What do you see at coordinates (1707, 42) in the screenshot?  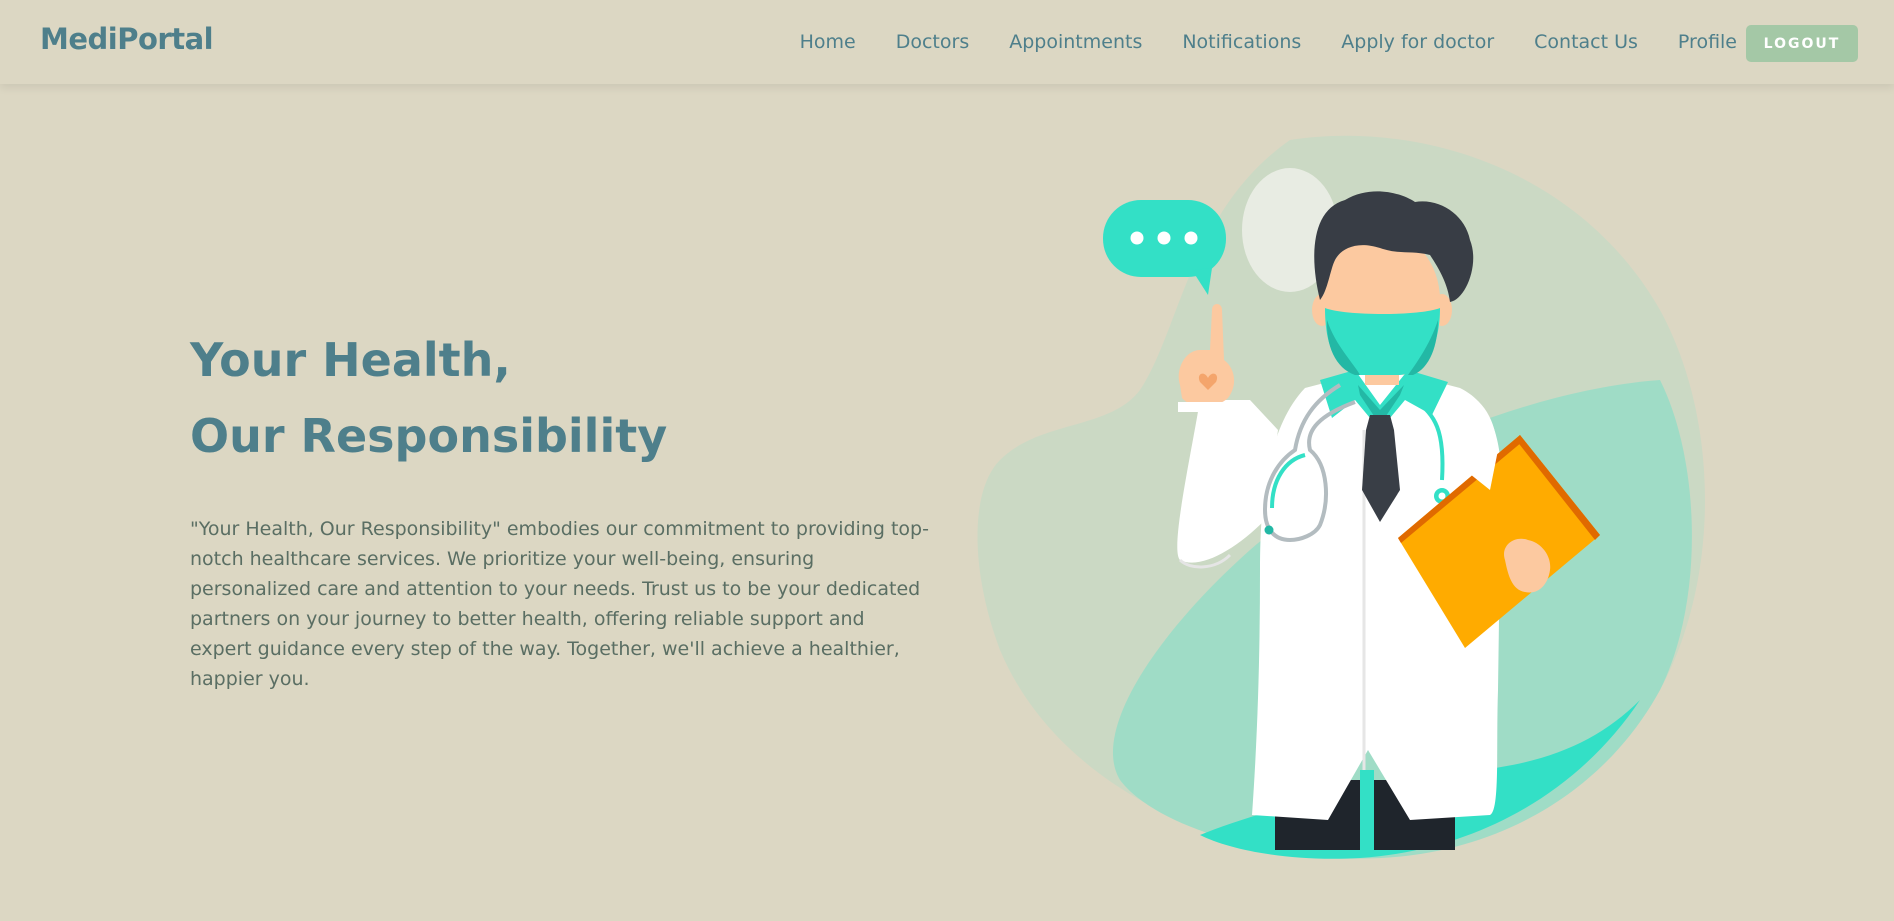 I see `nav-link-profile: Profile` at bounding box center [1707, 42].